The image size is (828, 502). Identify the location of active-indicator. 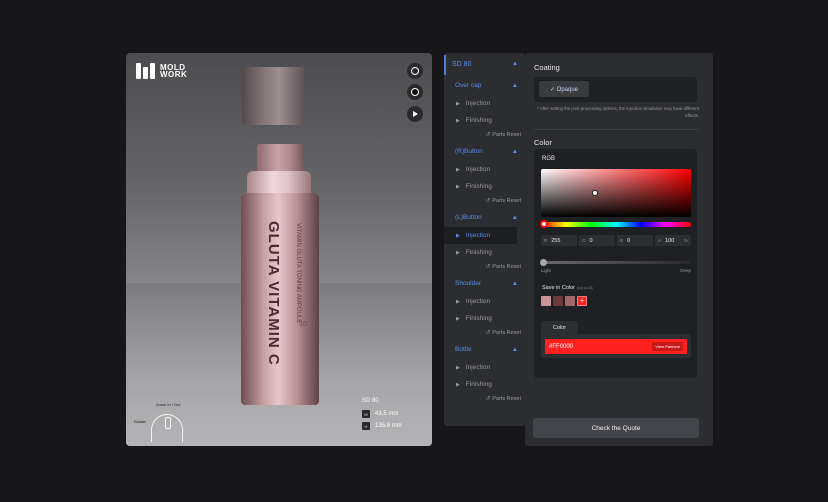
(445, 65).